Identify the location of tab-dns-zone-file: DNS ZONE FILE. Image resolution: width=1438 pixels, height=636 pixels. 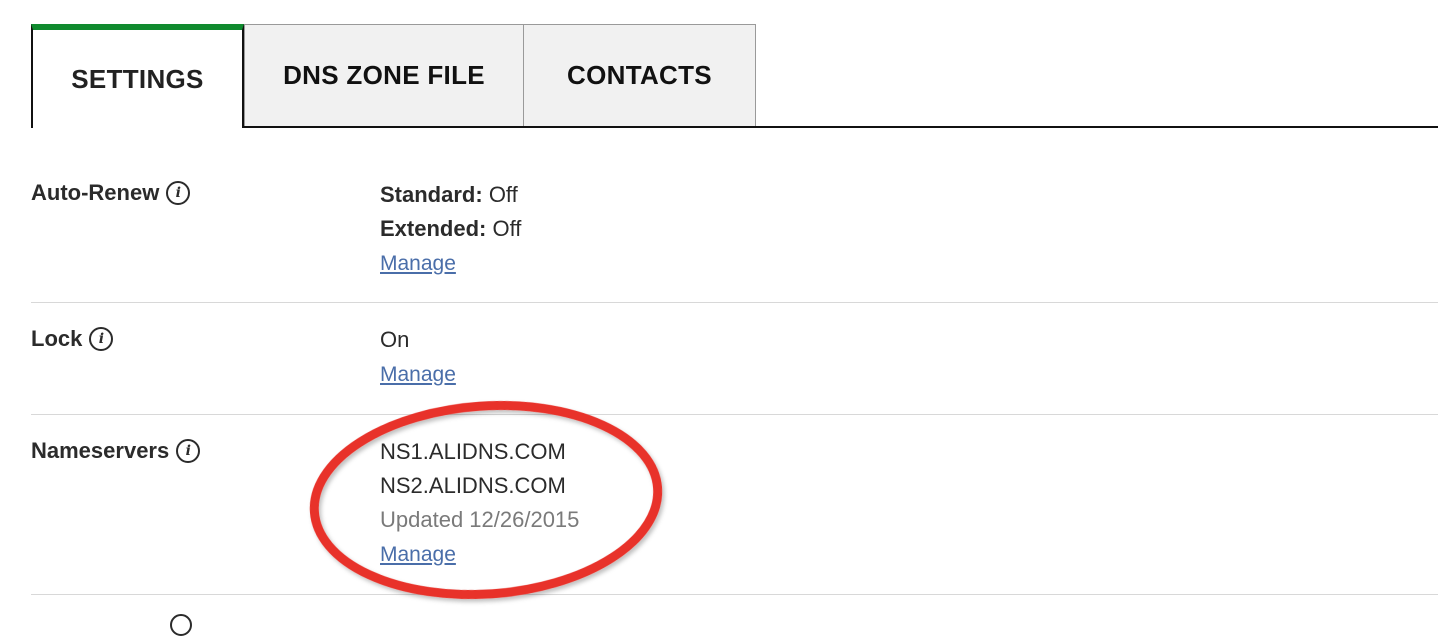
(384, 75).